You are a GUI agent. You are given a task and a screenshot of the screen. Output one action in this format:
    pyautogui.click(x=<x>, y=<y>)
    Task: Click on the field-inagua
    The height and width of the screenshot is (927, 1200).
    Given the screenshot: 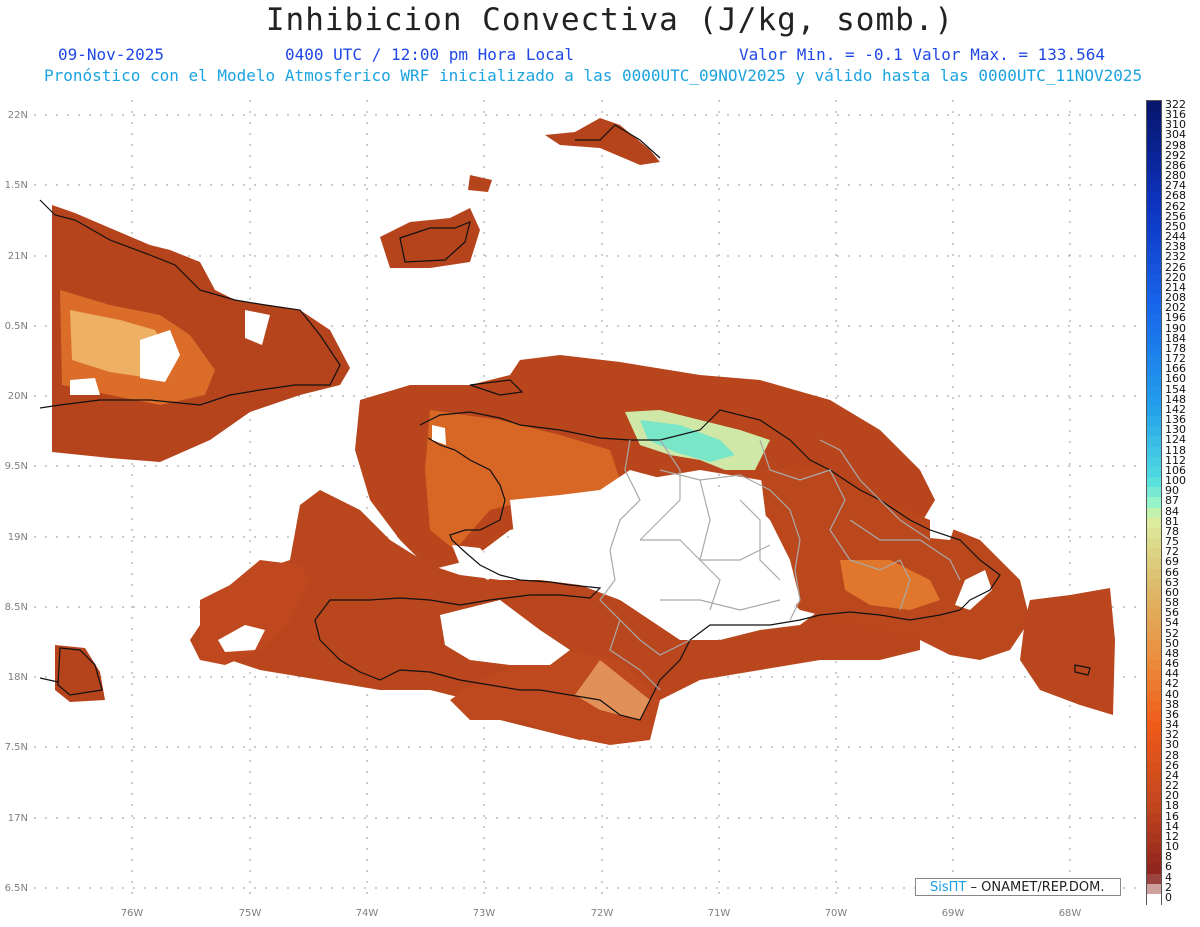 What is the action you would take?
    pyautogui.click(x=430, y=238)
    